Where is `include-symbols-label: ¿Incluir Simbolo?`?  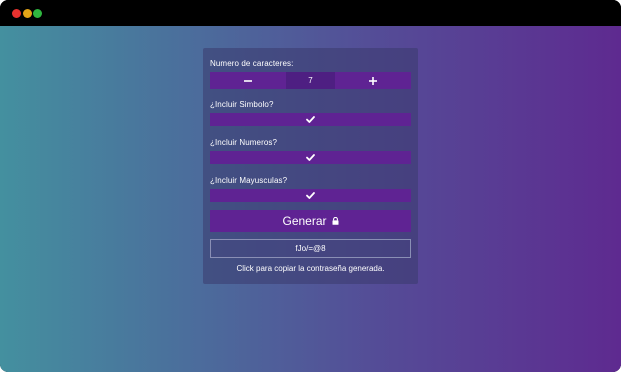
include-symbols-label: ¿Incluir Simbolo? is located at coordinates (242, 104).